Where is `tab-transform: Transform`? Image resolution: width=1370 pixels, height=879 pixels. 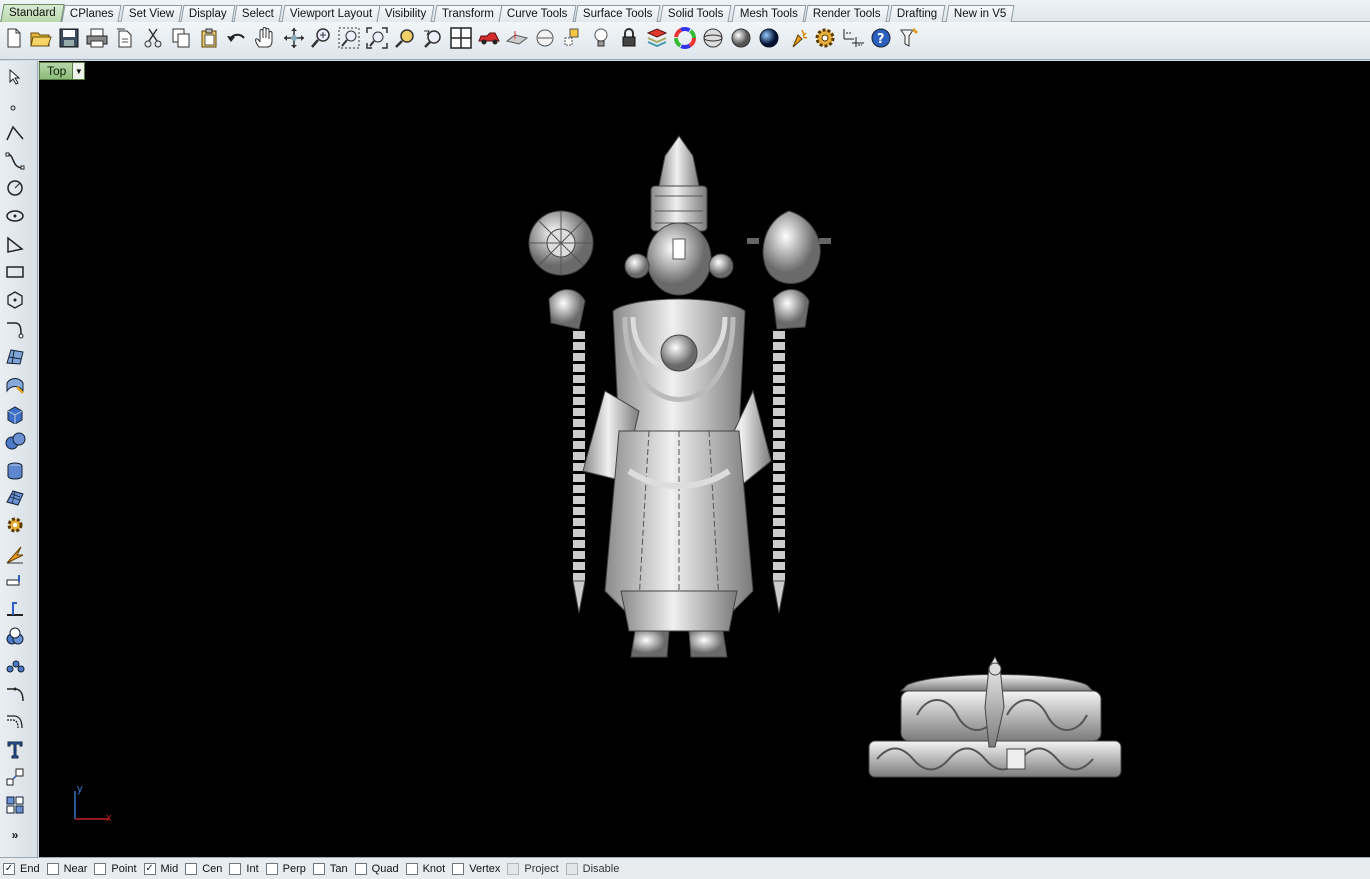
tab-transform: Transform is located at coordinates (468, 13).